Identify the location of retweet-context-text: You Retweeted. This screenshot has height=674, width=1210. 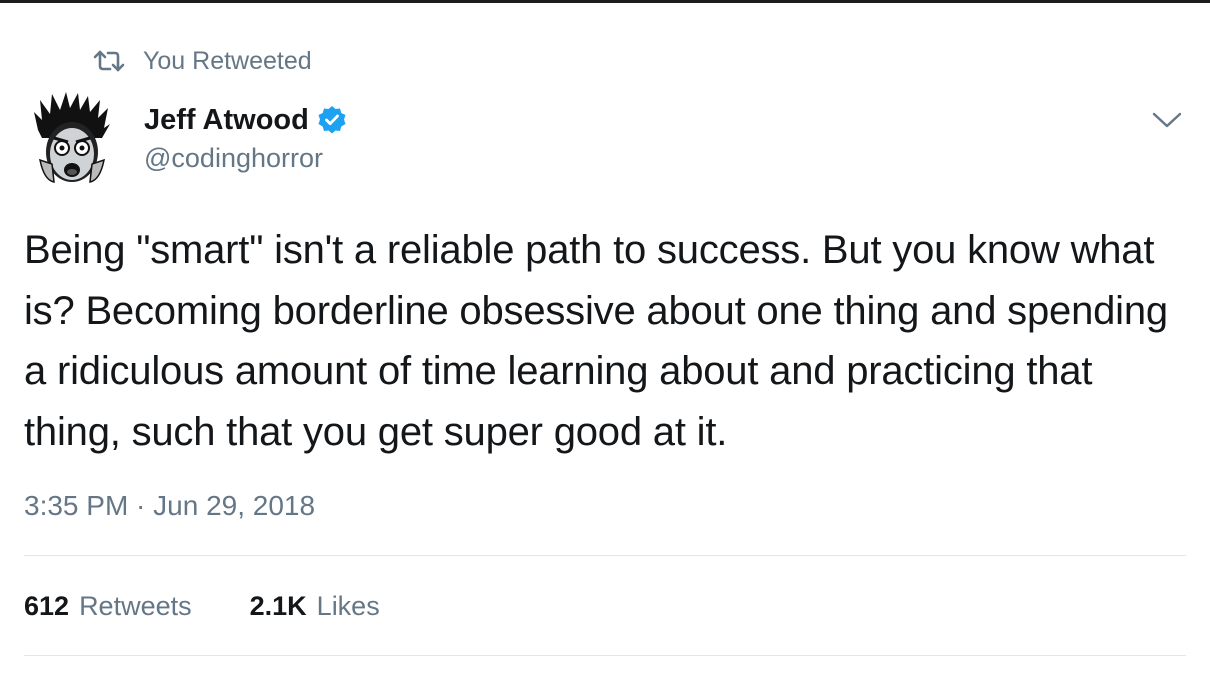
(227, 60).